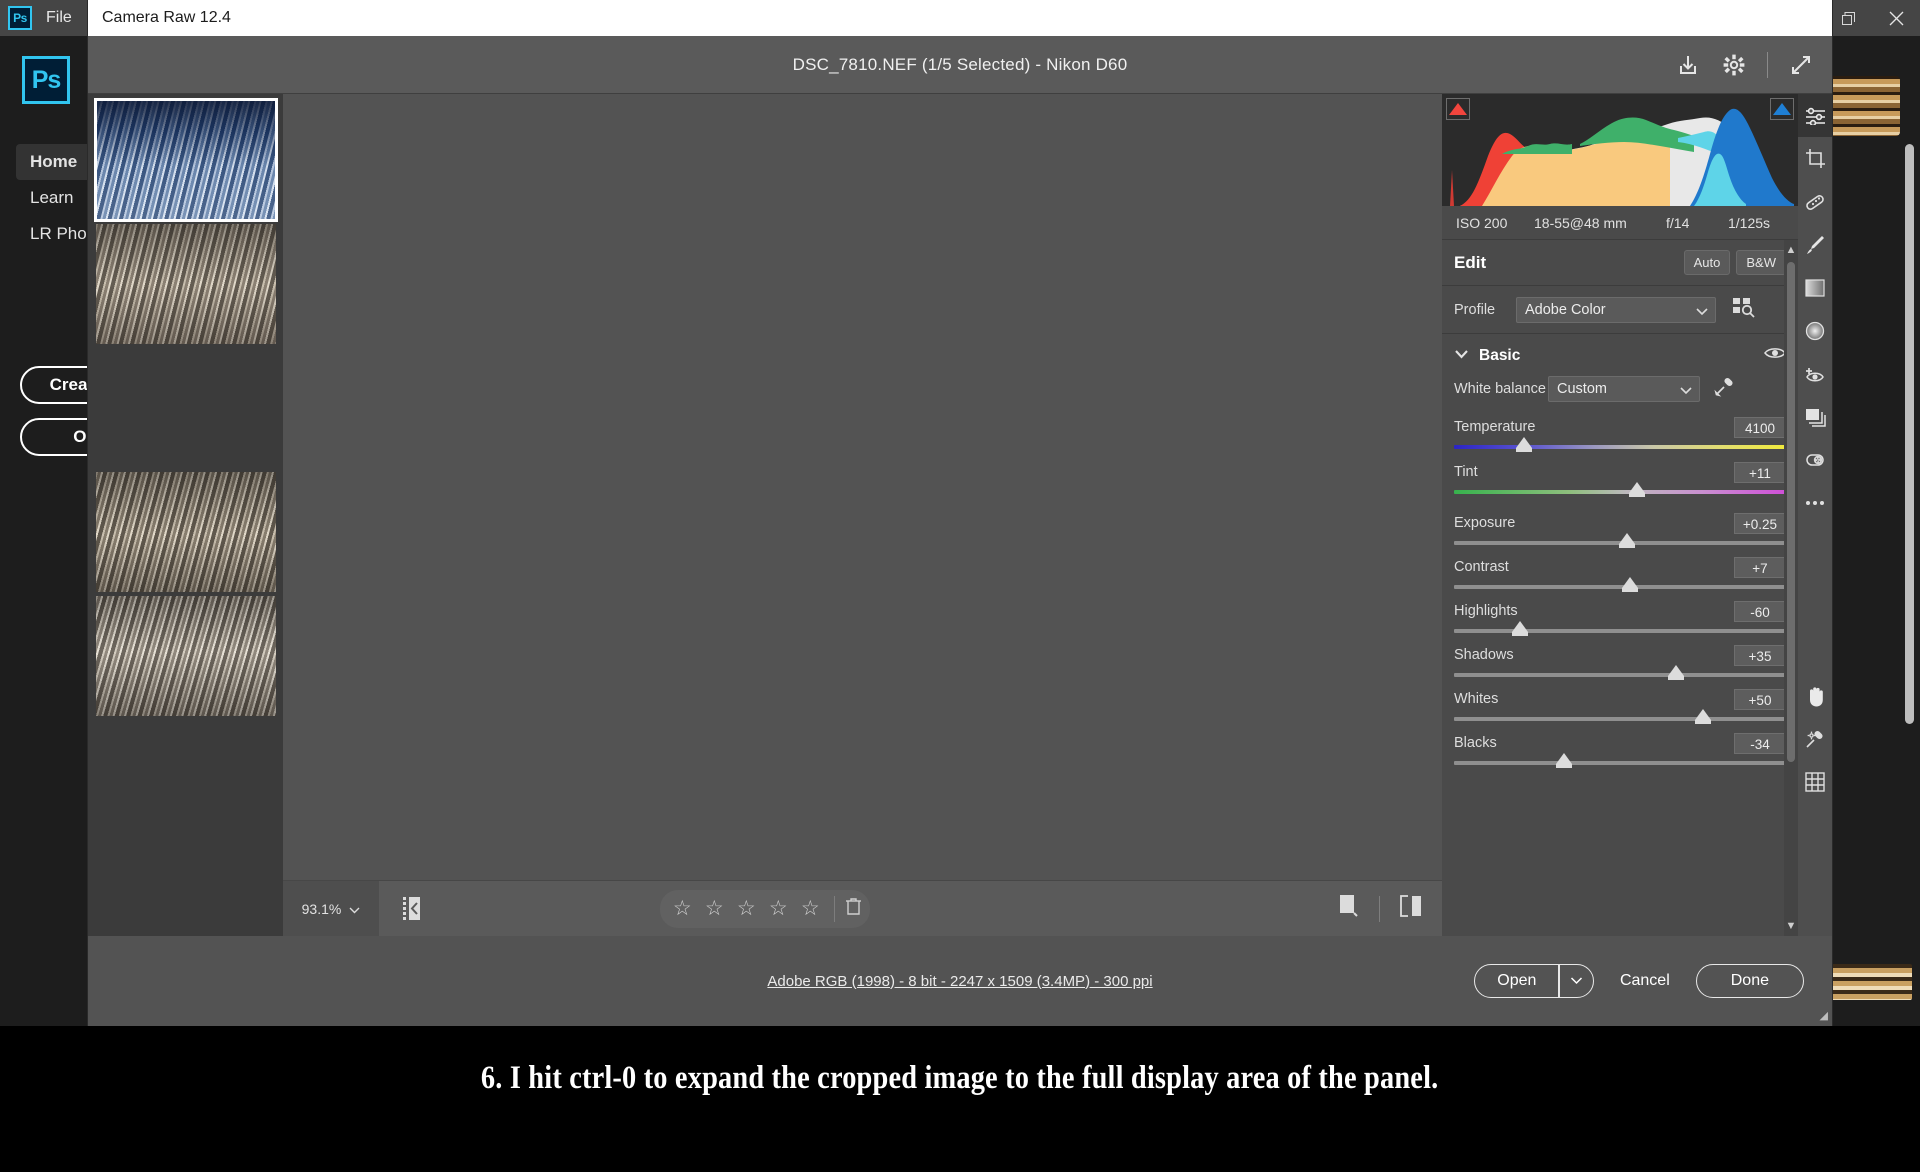 The image size is (1920, 1172). Describe the element at coordinates (414, 909) in the screenshot. I see `filmstrip-collapse-icon` at that location.